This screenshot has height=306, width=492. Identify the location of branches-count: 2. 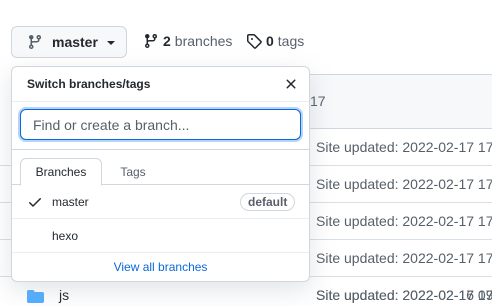
(167, 41).